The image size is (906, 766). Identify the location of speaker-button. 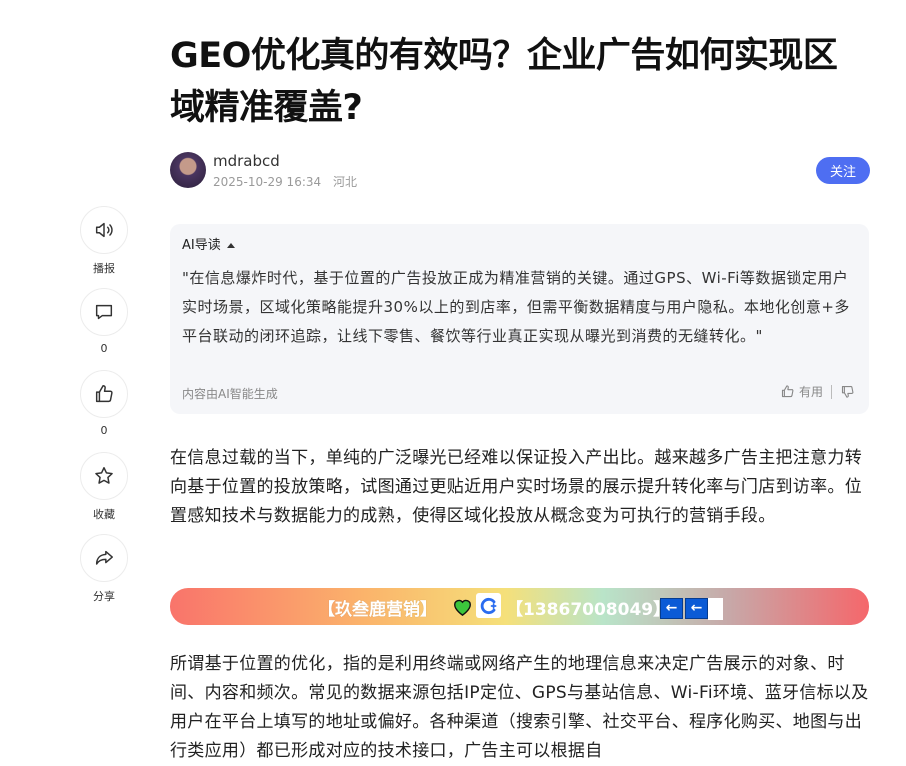
(104, 230).